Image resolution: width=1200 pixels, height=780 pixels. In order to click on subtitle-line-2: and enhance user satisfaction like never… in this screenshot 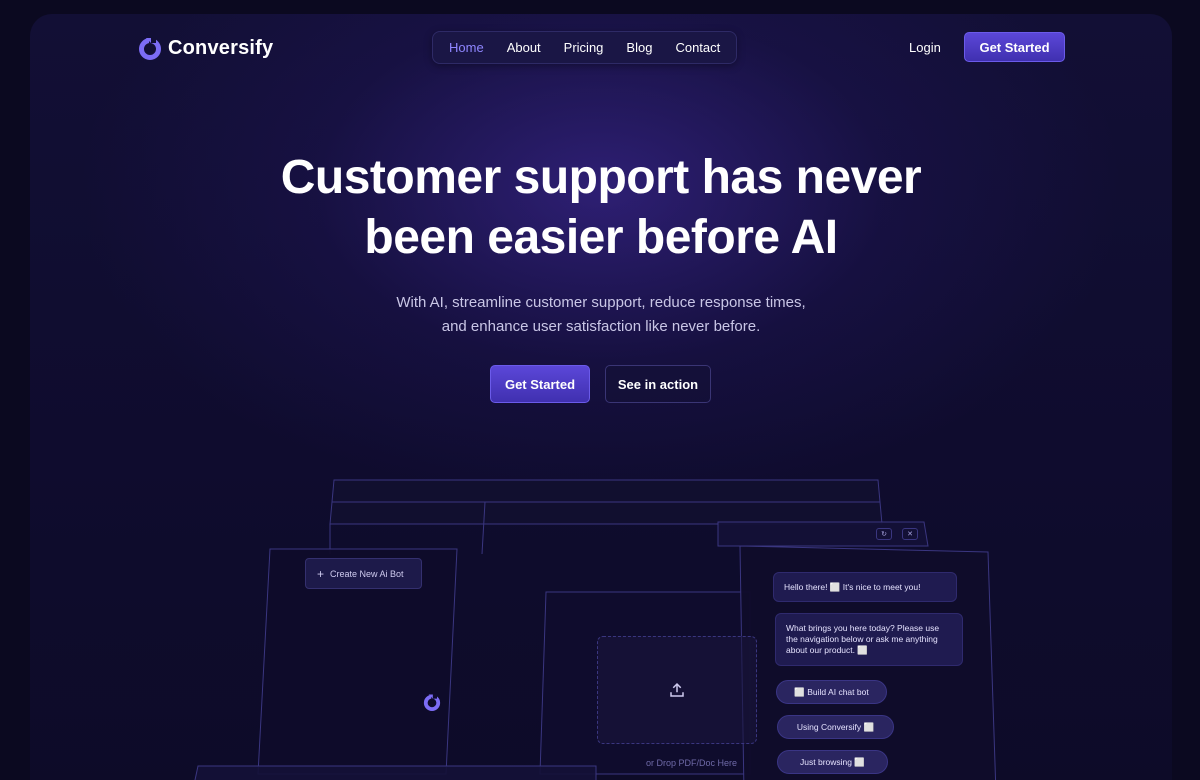, I will do `click(601, 326)`.